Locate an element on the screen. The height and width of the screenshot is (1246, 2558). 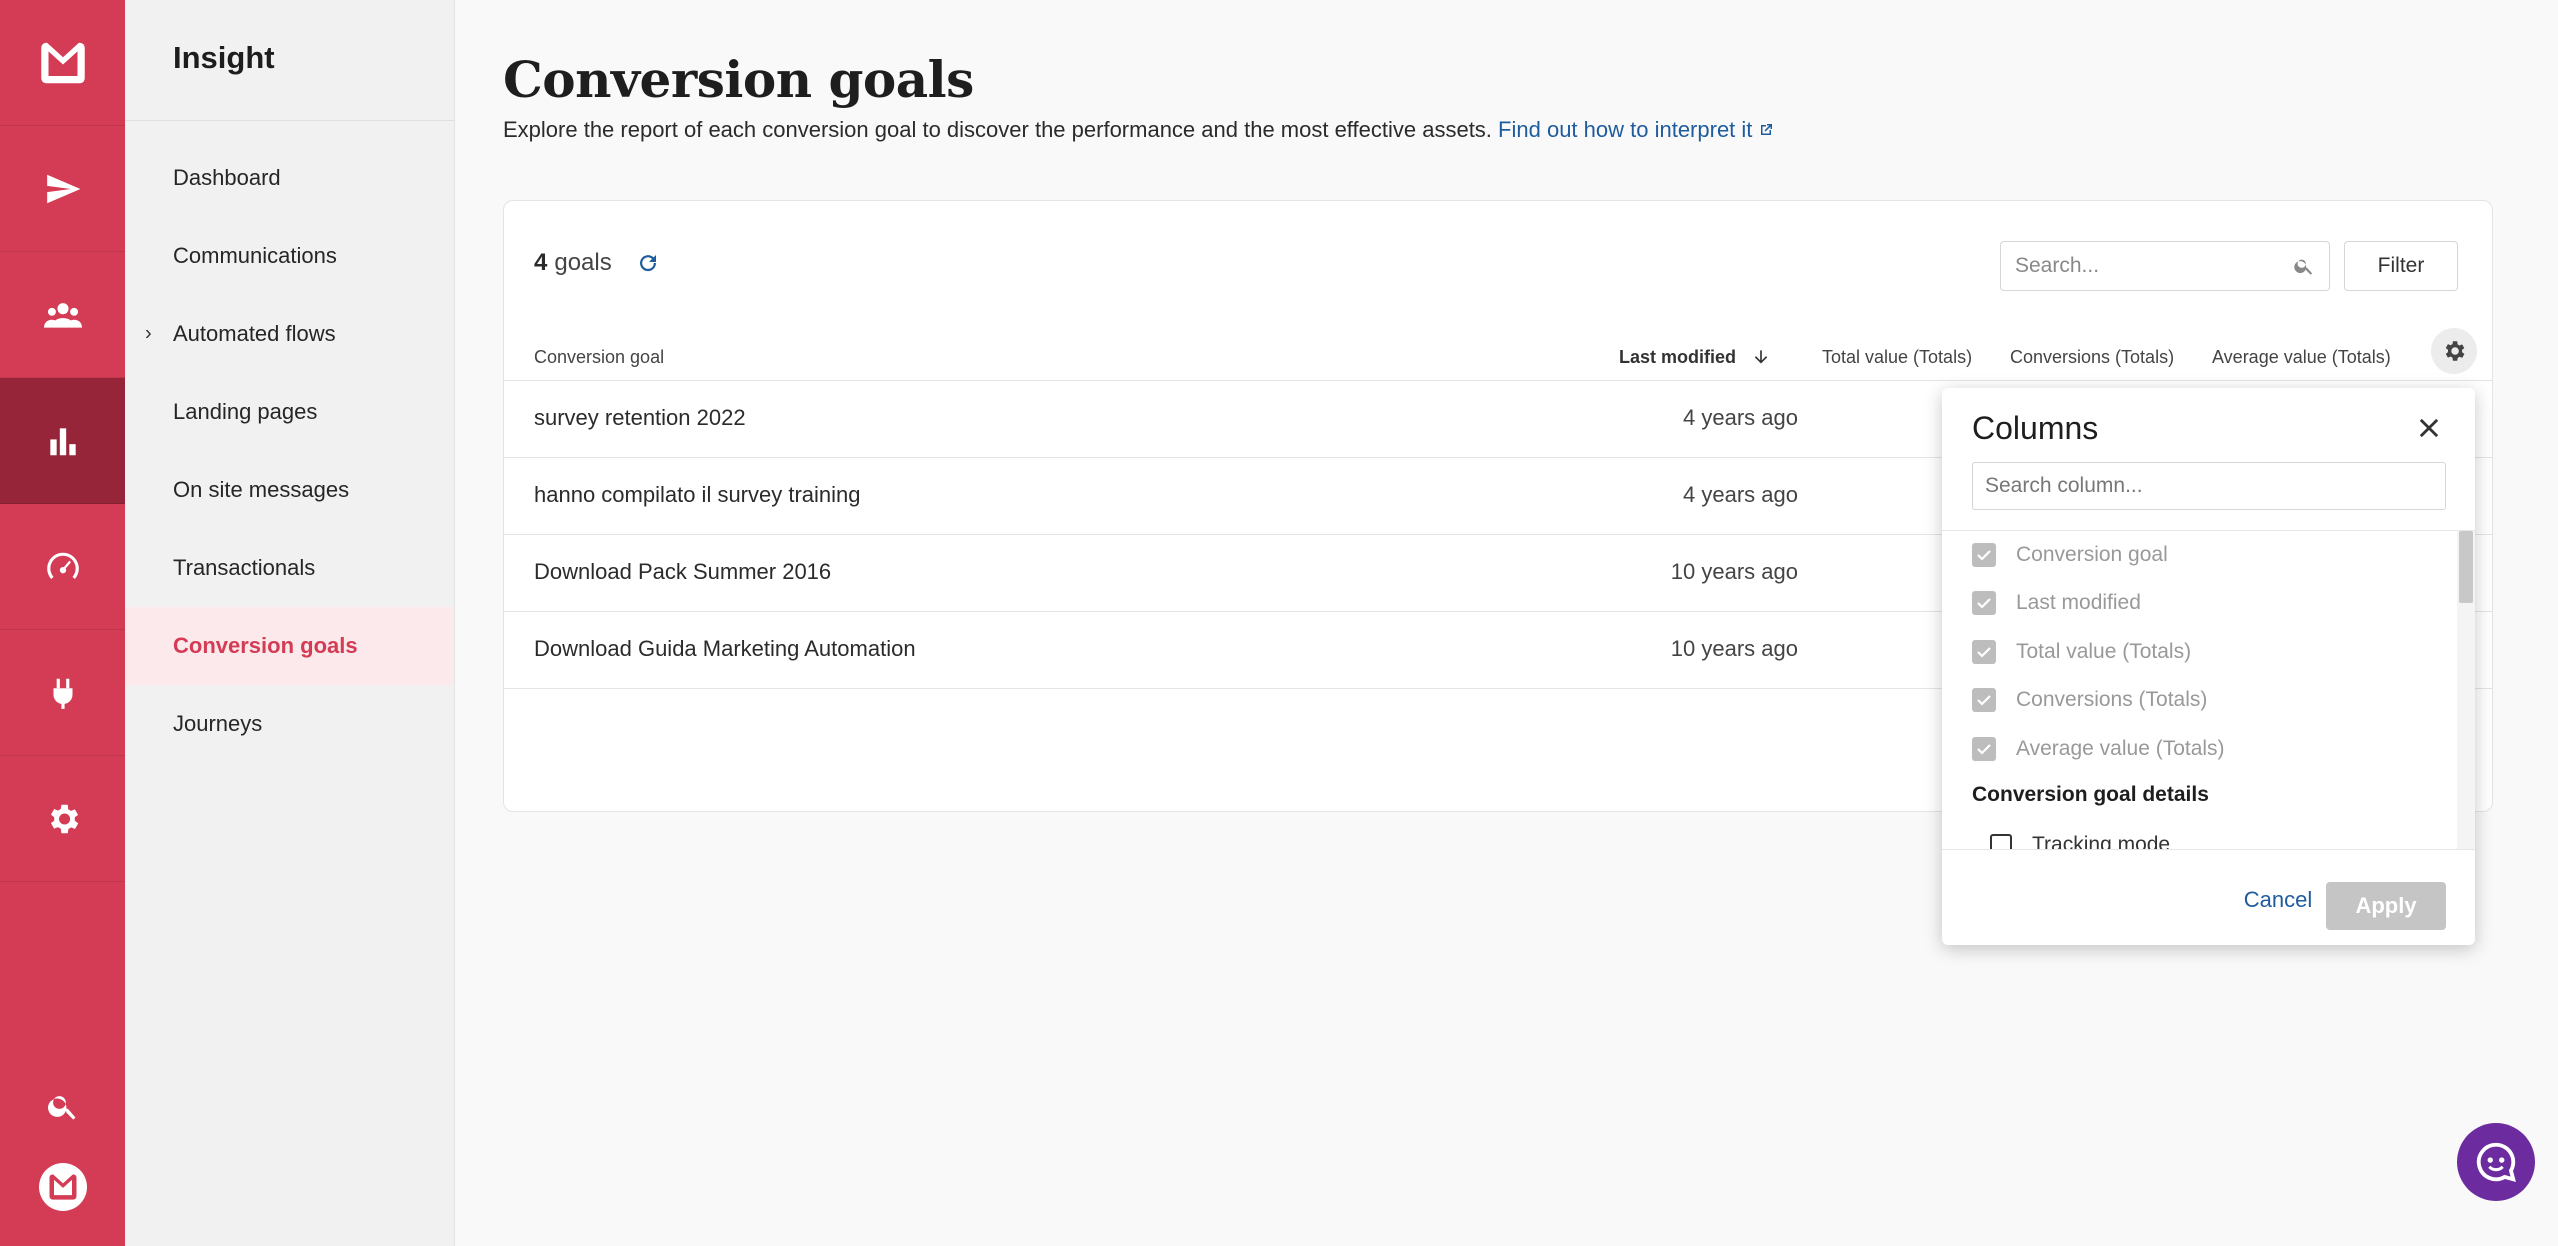
scrollbar is located at coordinates (2466, 690).